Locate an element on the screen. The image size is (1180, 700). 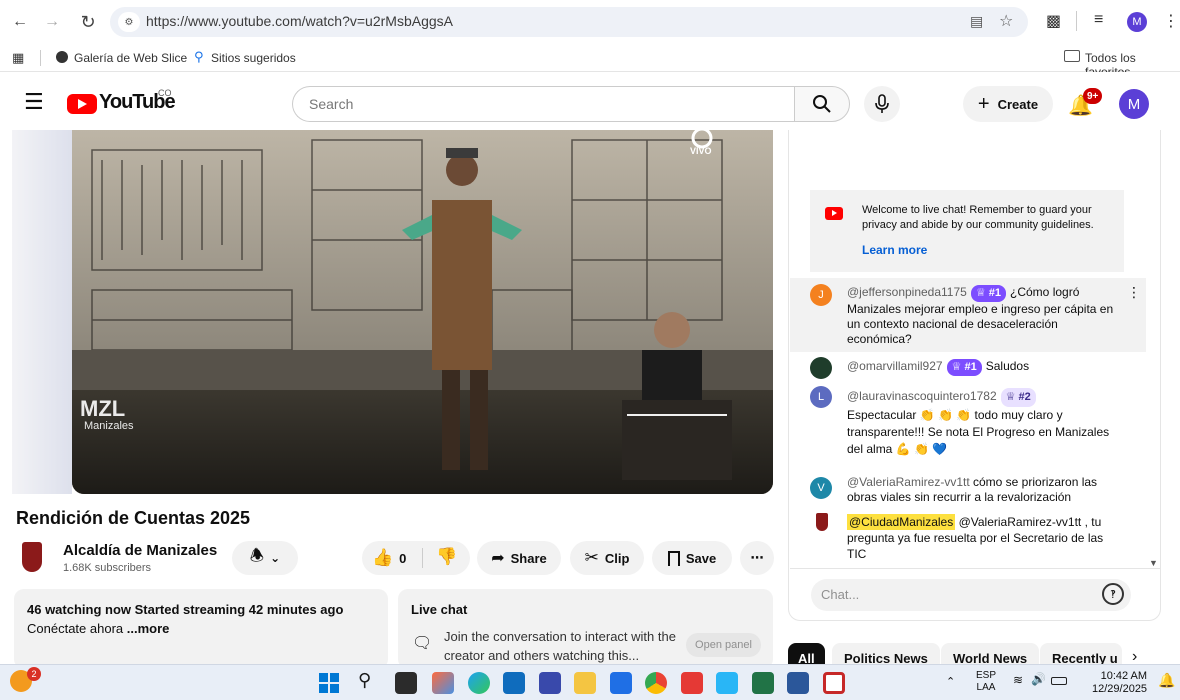
account-avatar: M is located at coordinates (1134, 104).